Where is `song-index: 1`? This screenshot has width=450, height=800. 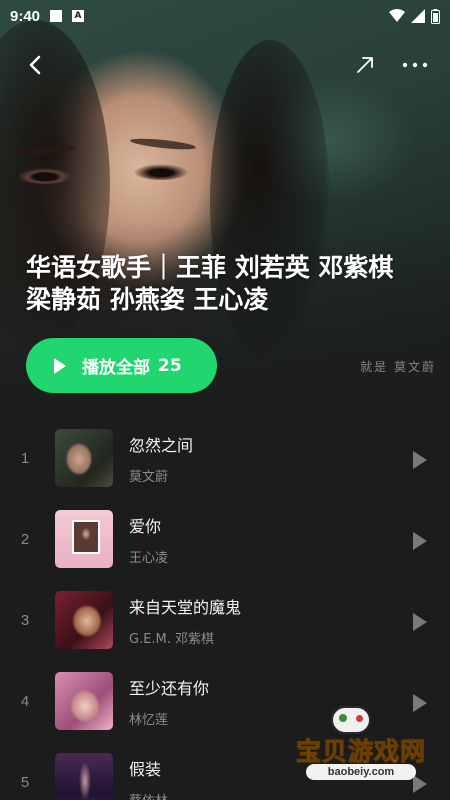 song-index: 1 is located at coordinates (25, 458).